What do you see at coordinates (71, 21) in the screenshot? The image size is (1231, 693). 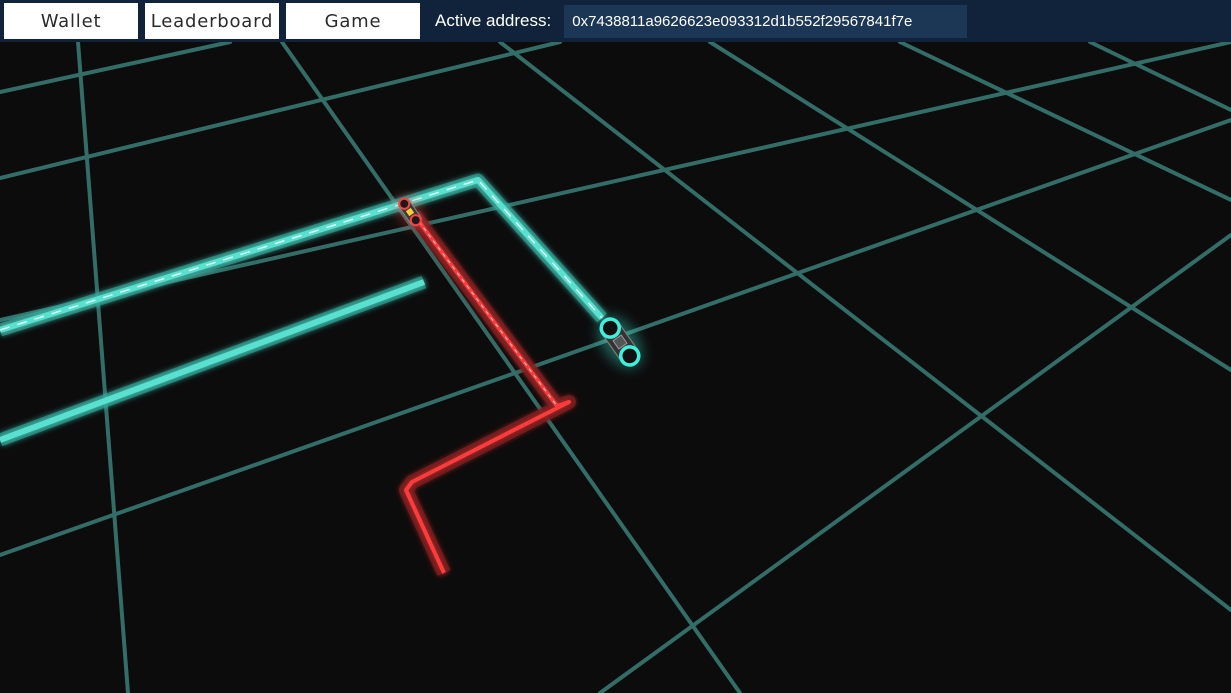 I see `wallet-button: Wallet` at bounding box center [71, 21].